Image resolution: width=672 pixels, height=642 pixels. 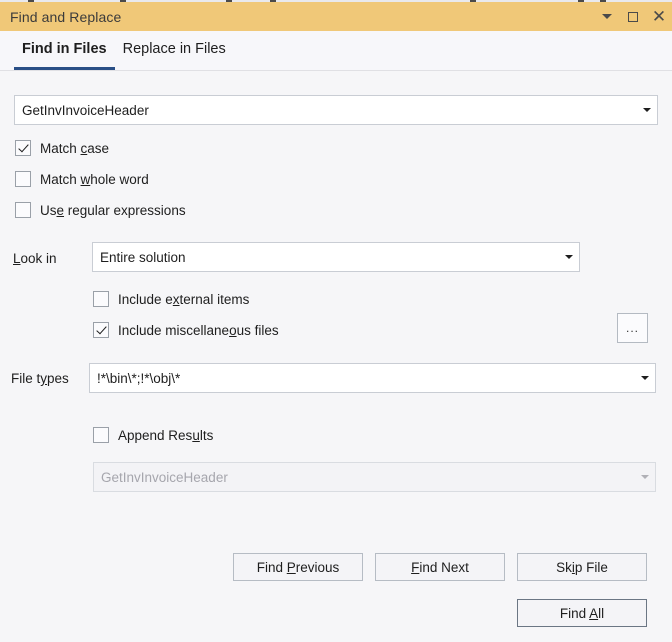 I want to click on checkbox-append-results: Append Results, so click(x=153, y=435).